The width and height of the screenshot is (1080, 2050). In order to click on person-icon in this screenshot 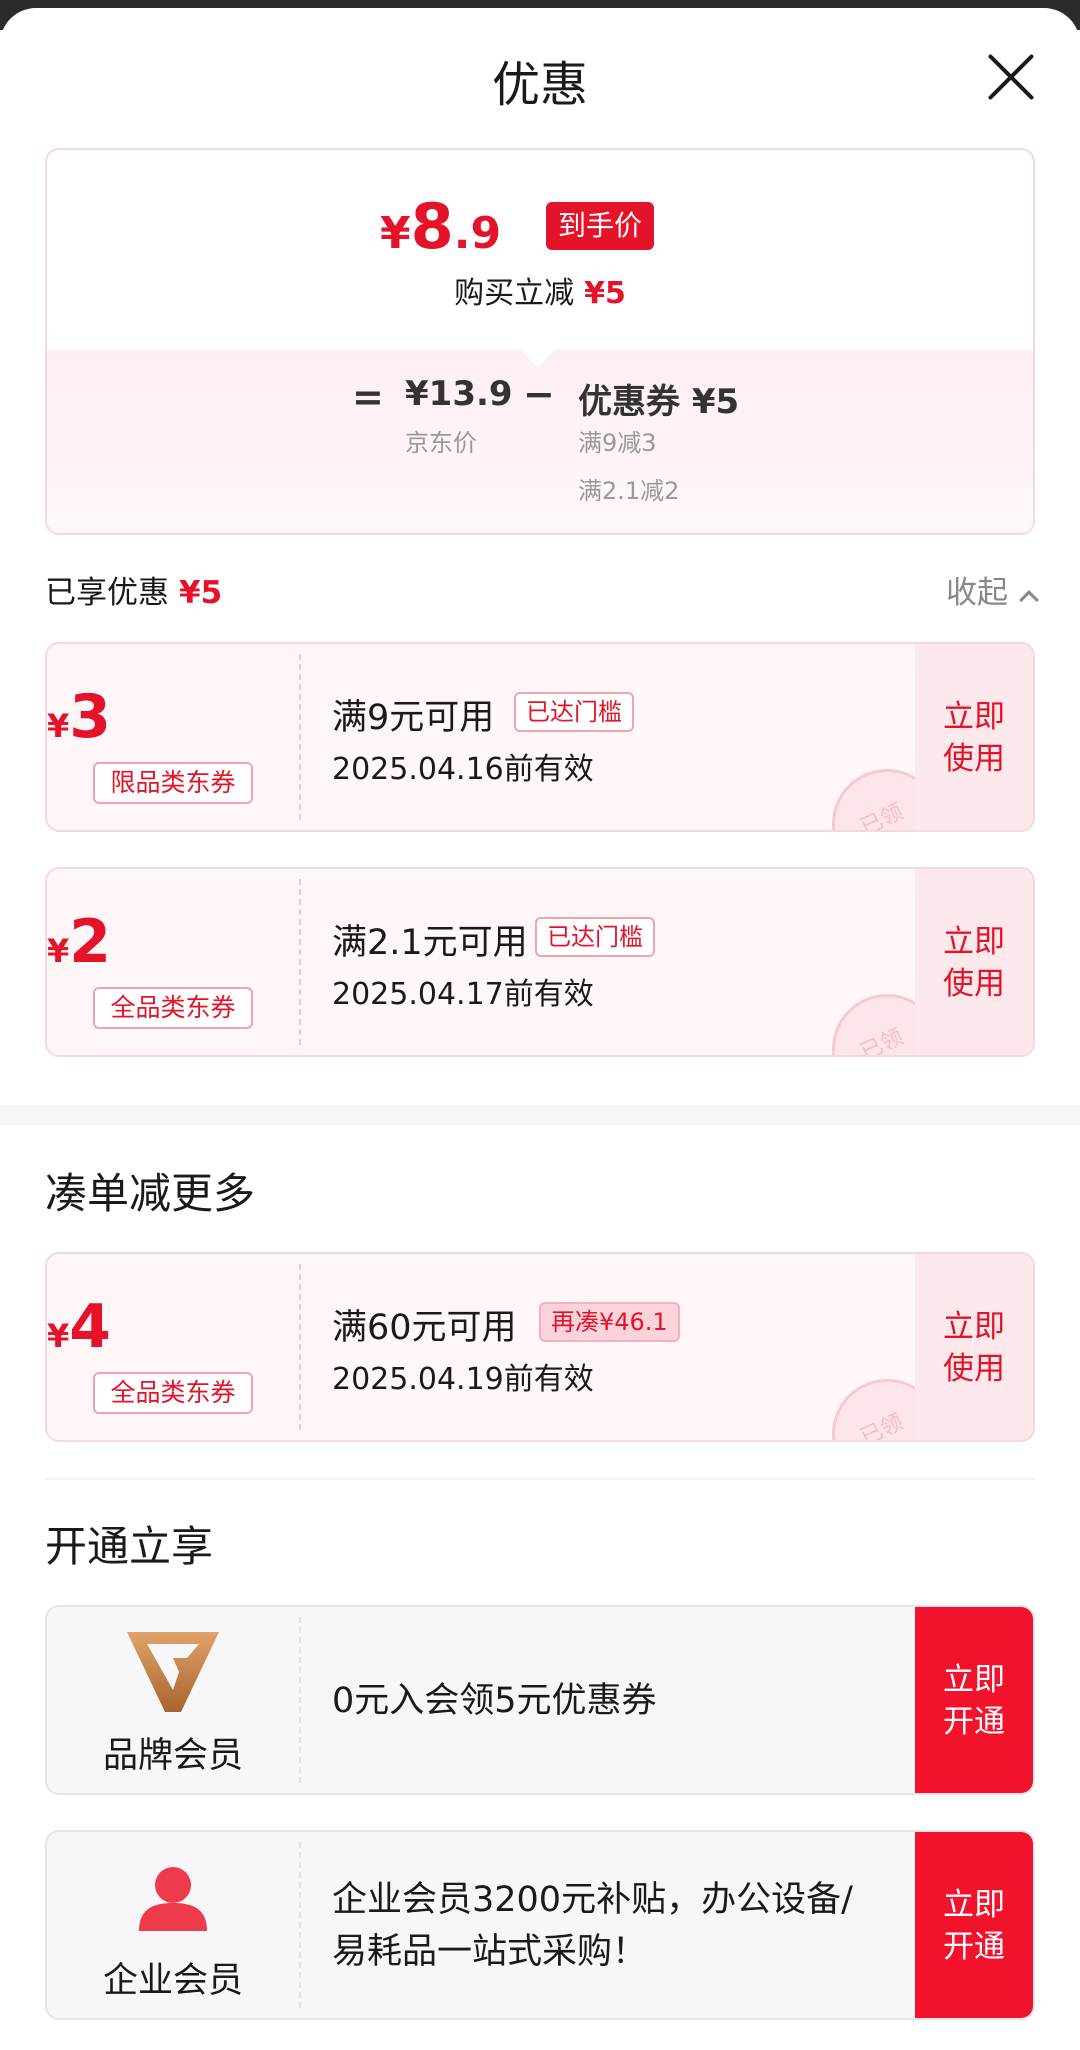, I will do `click(173, 1899)`.